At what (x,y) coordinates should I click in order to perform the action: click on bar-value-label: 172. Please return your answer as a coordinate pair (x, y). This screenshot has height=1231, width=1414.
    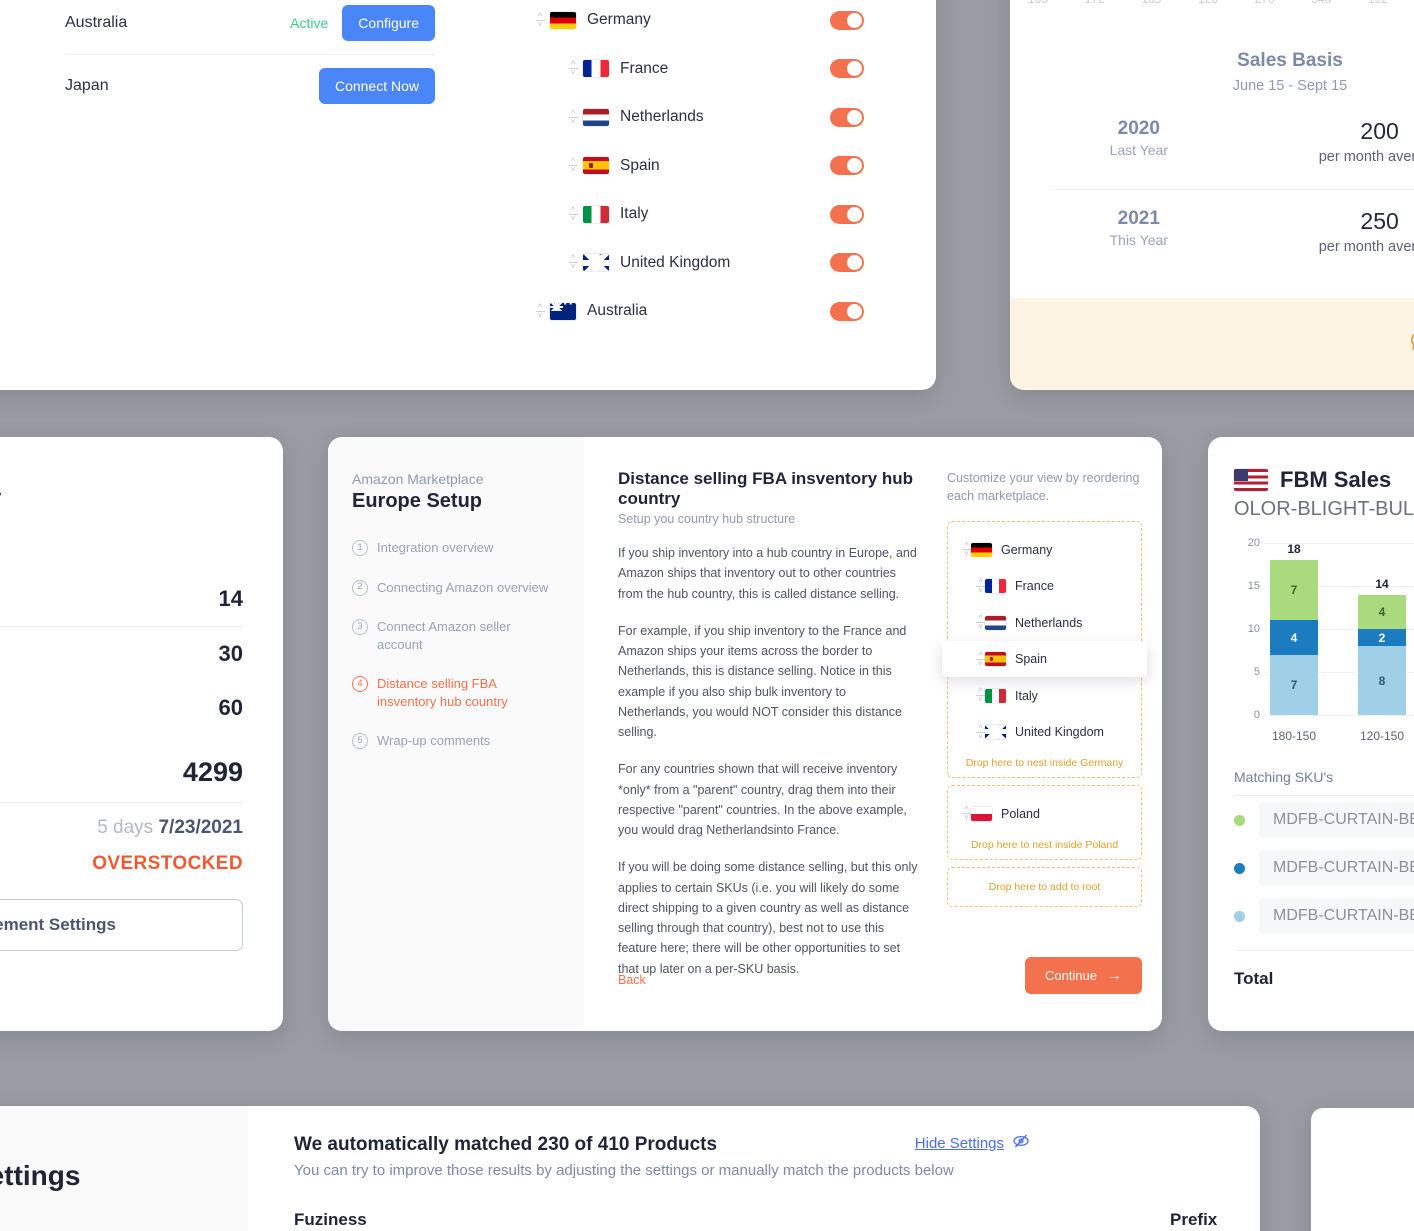
    Looking at the image, I should click on (1095, 3).